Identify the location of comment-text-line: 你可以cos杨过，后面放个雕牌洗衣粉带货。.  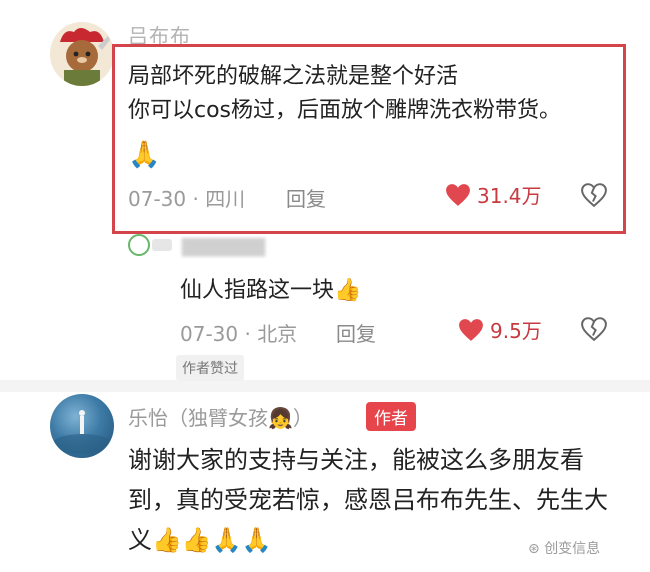
(345, 110).